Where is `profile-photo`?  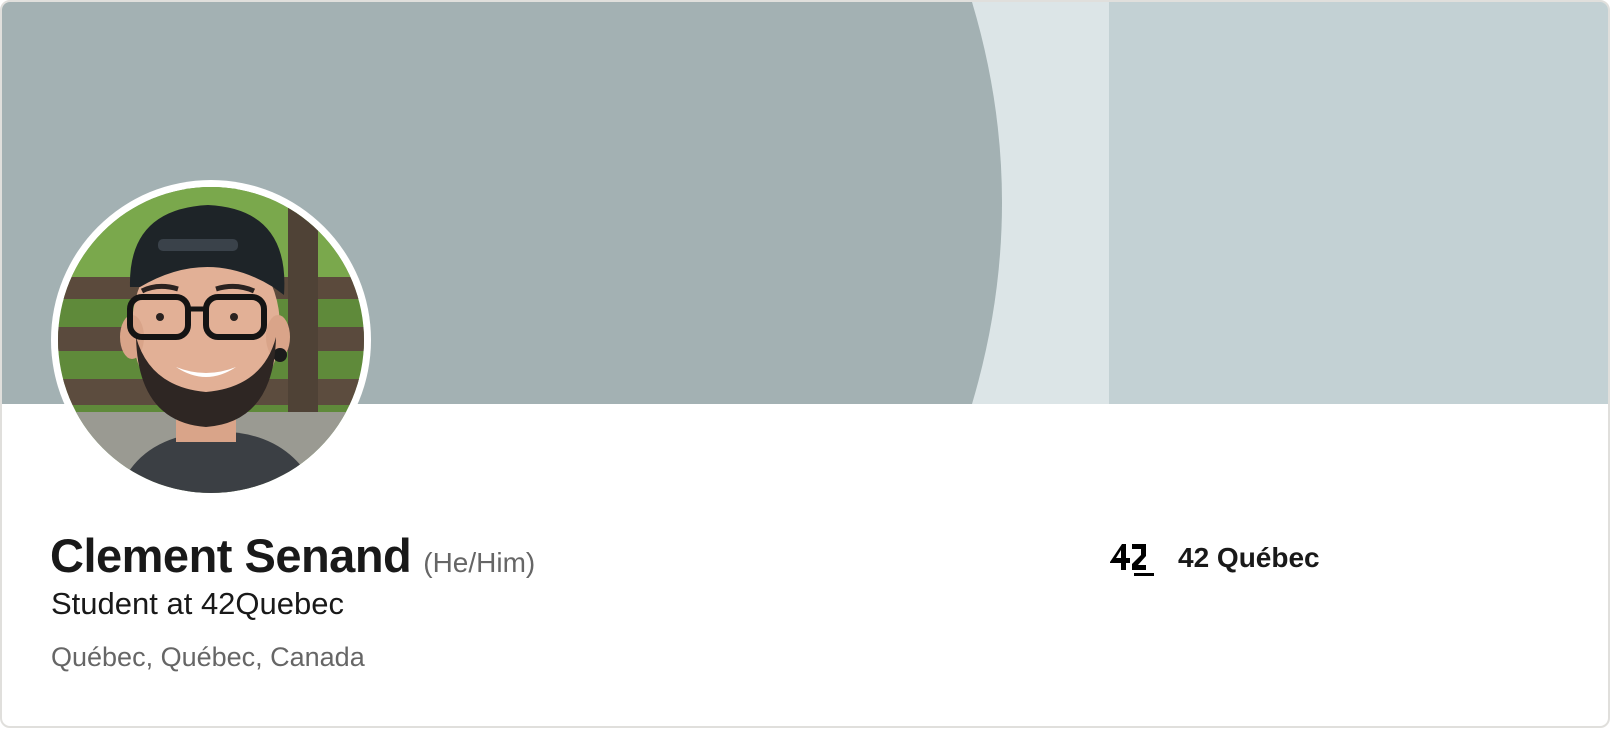 profile-photo is located at coordinates (211, 340).